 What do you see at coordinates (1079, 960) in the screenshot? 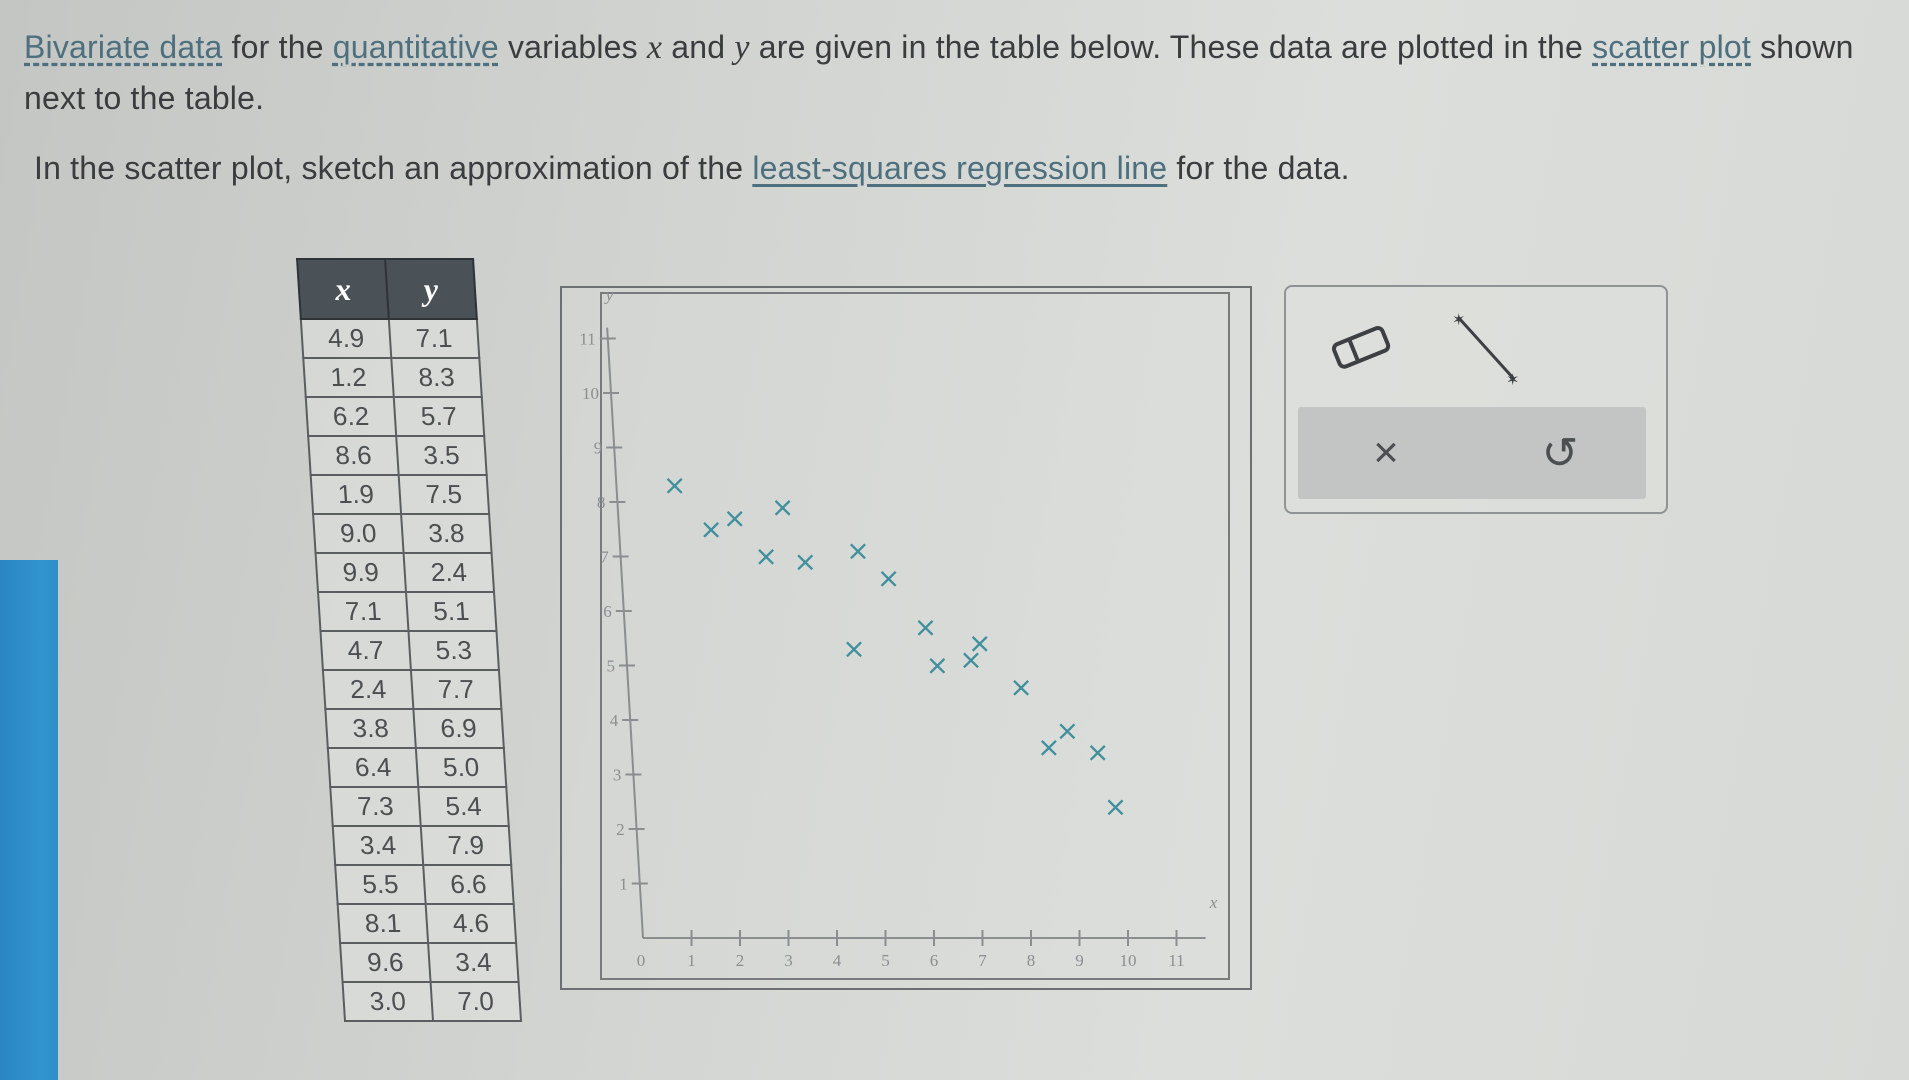
I see `x-tick-label: 9` at bounding box center [1079, 960].